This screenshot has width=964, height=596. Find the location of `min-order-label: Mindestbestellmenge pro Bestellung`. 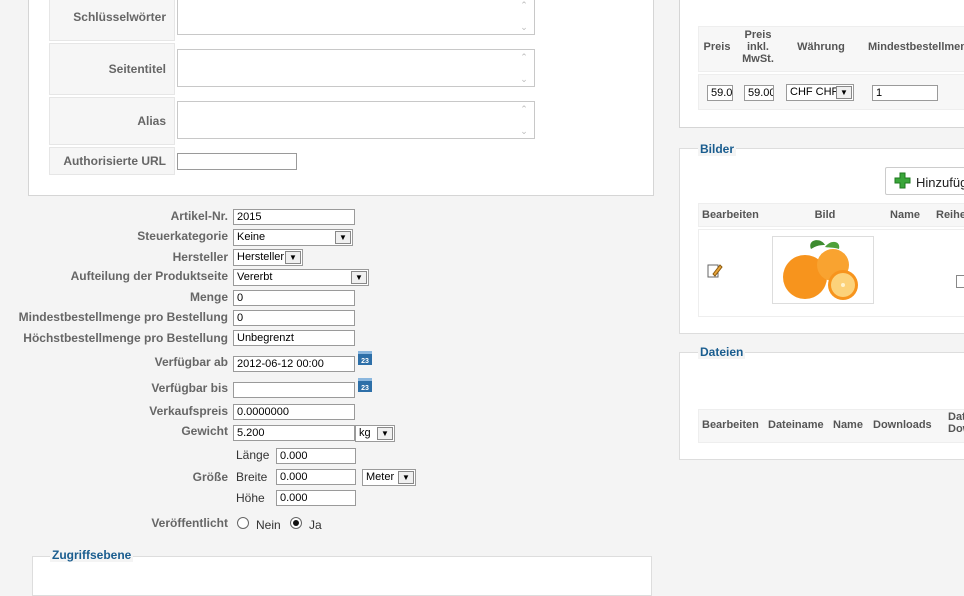

min-order-label: Mindestbestellmenge pro Bestellung is located at coordinates (123, 317).